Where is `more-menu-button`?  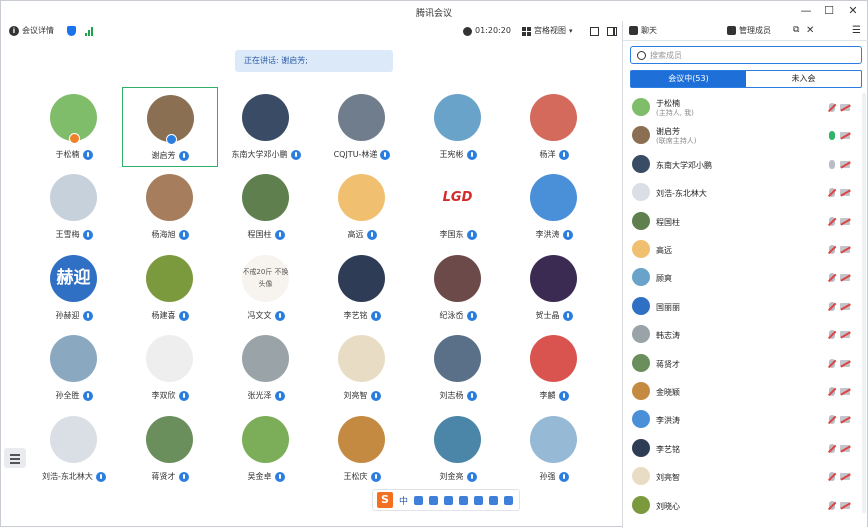
more-menu-button is located at coordinates (15, 458).